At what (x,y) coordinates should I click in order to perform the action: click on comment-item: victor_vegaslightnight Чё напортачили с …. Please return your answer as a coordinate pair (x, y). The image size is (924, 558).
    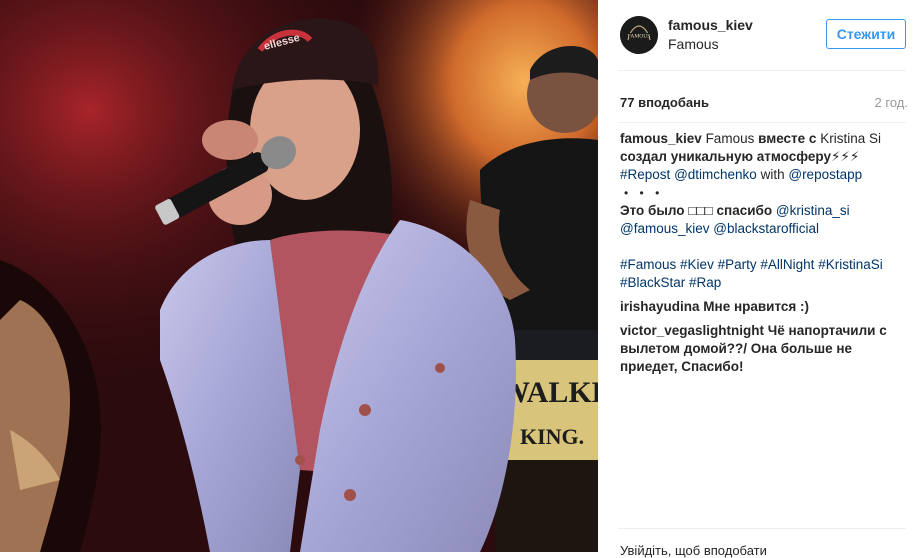
    Looking at the image, I should click on (766, 349).